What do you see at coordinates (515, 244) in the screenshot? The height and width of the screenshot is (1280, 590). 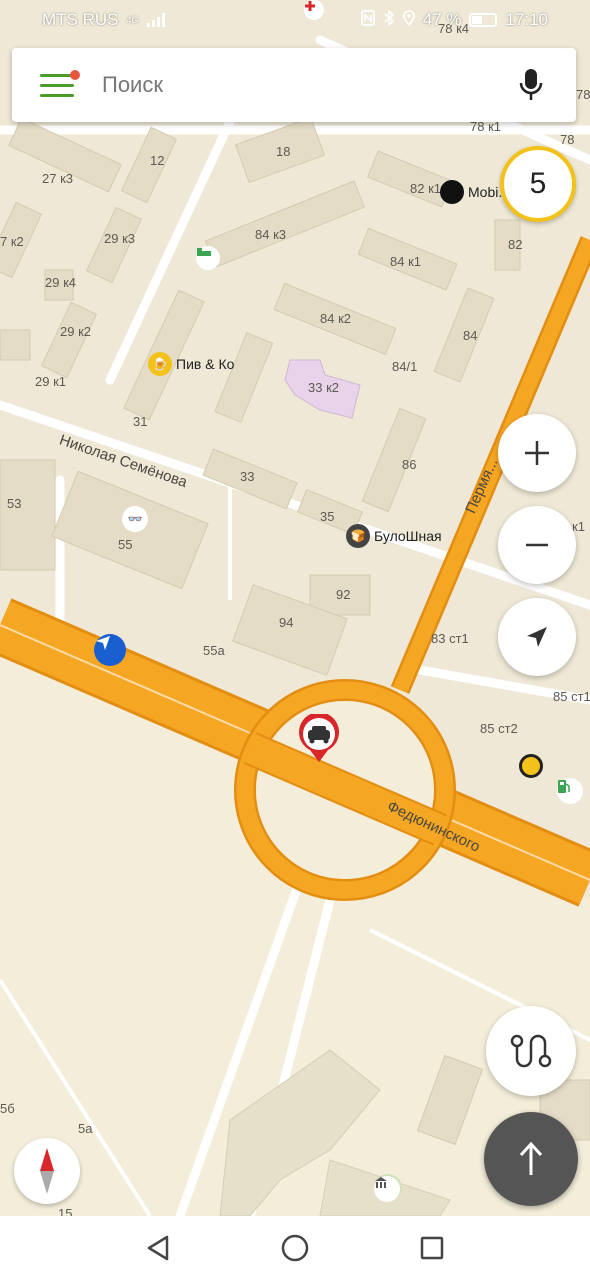 I see `building-number: 82` at bounding box center [515, 244].